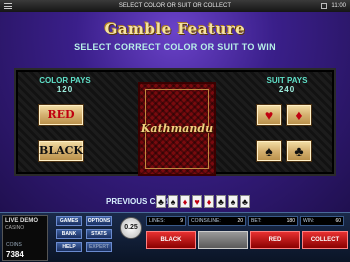 The width and height of the screenshot is (350, 262). I want to click on games-button: GAMES, so click(69, 221).